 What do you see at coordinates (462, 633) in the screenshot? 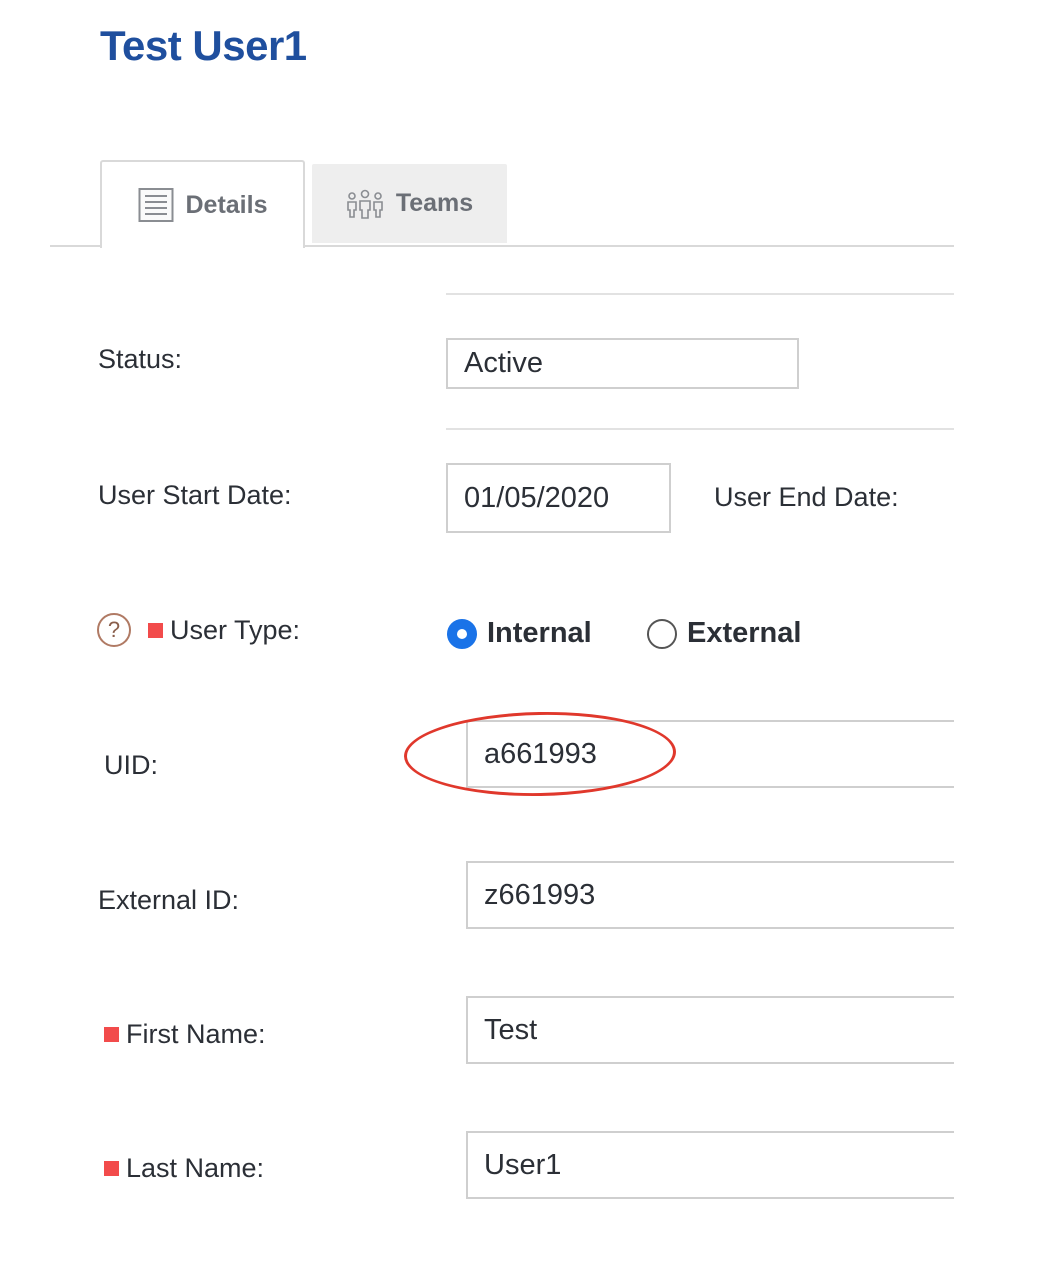
I see `radio-selected-icon` at bounding box center [462, 633].